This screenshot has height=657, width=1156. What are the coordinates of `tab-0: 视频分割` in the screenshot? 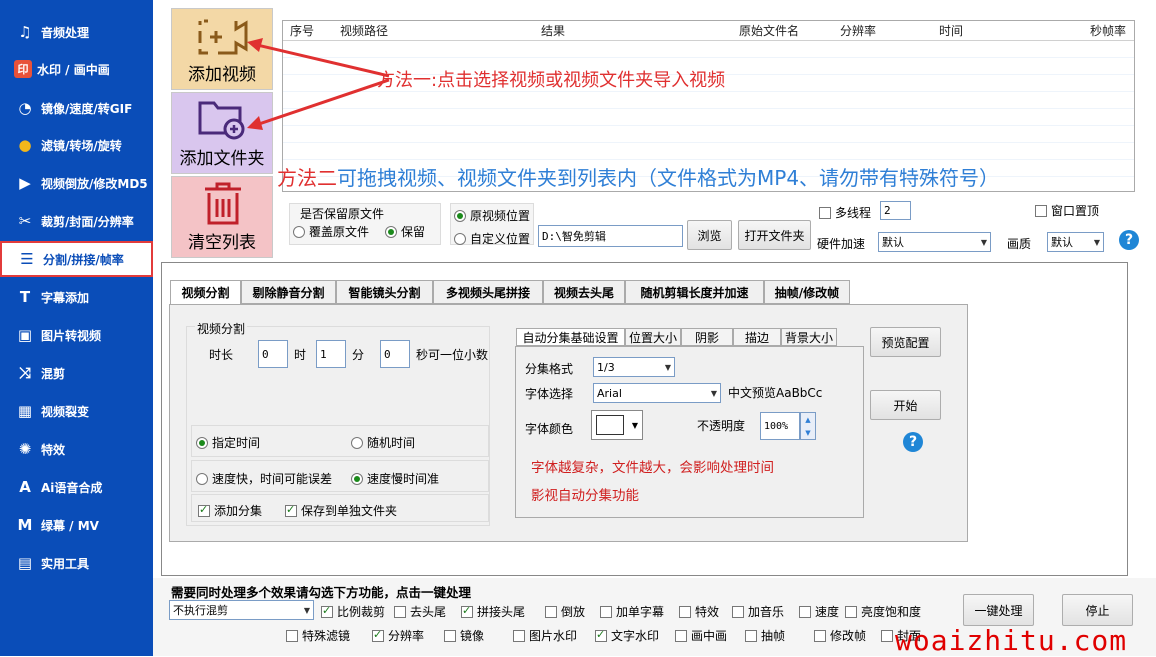 It's located at (205, 292).